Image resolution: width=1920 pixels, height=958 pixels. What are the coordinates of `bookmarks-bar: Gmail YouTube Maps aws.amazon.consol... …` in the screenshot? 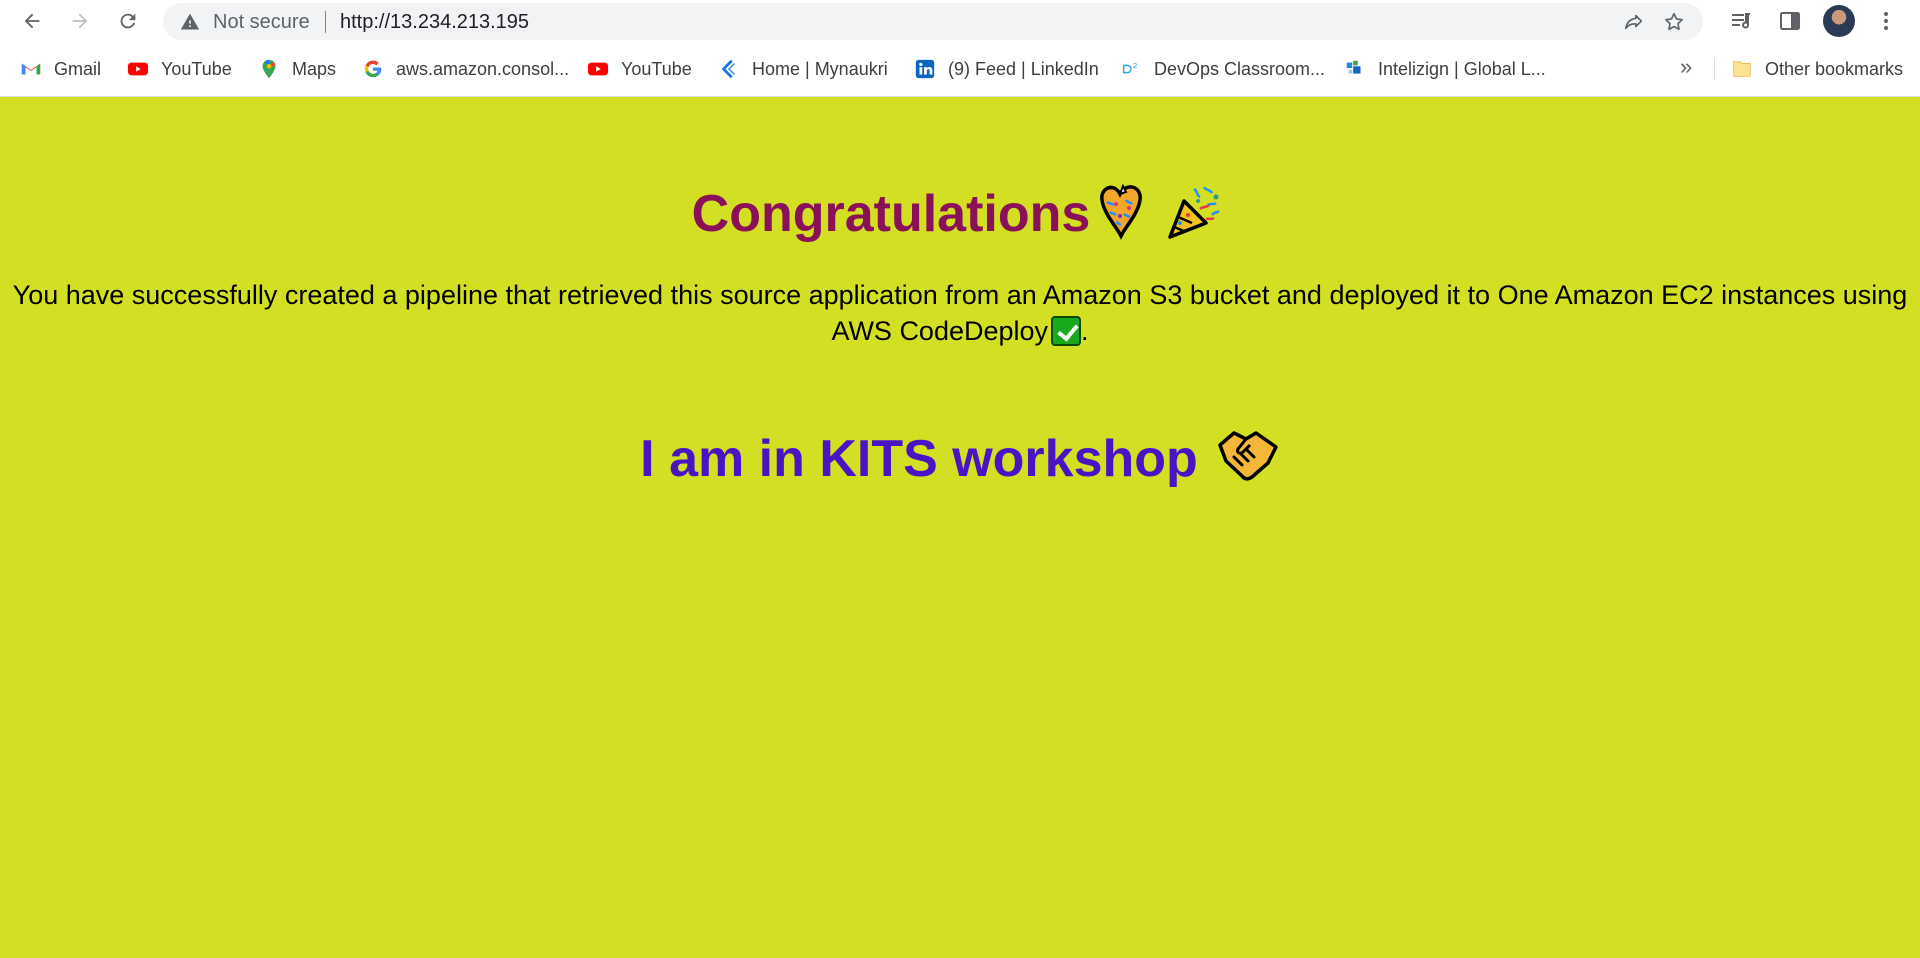 It's located at (960, 69).